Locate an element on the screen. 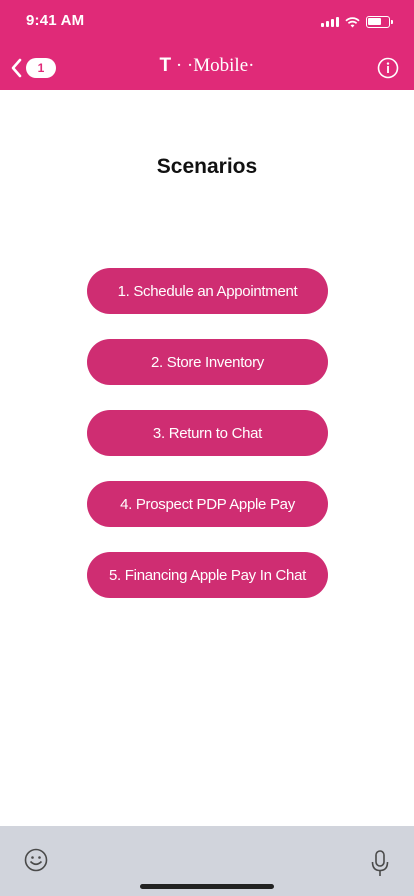 The width and height of the screenshot is (414, 896). home-indicator is located at coordinates (207, 886).